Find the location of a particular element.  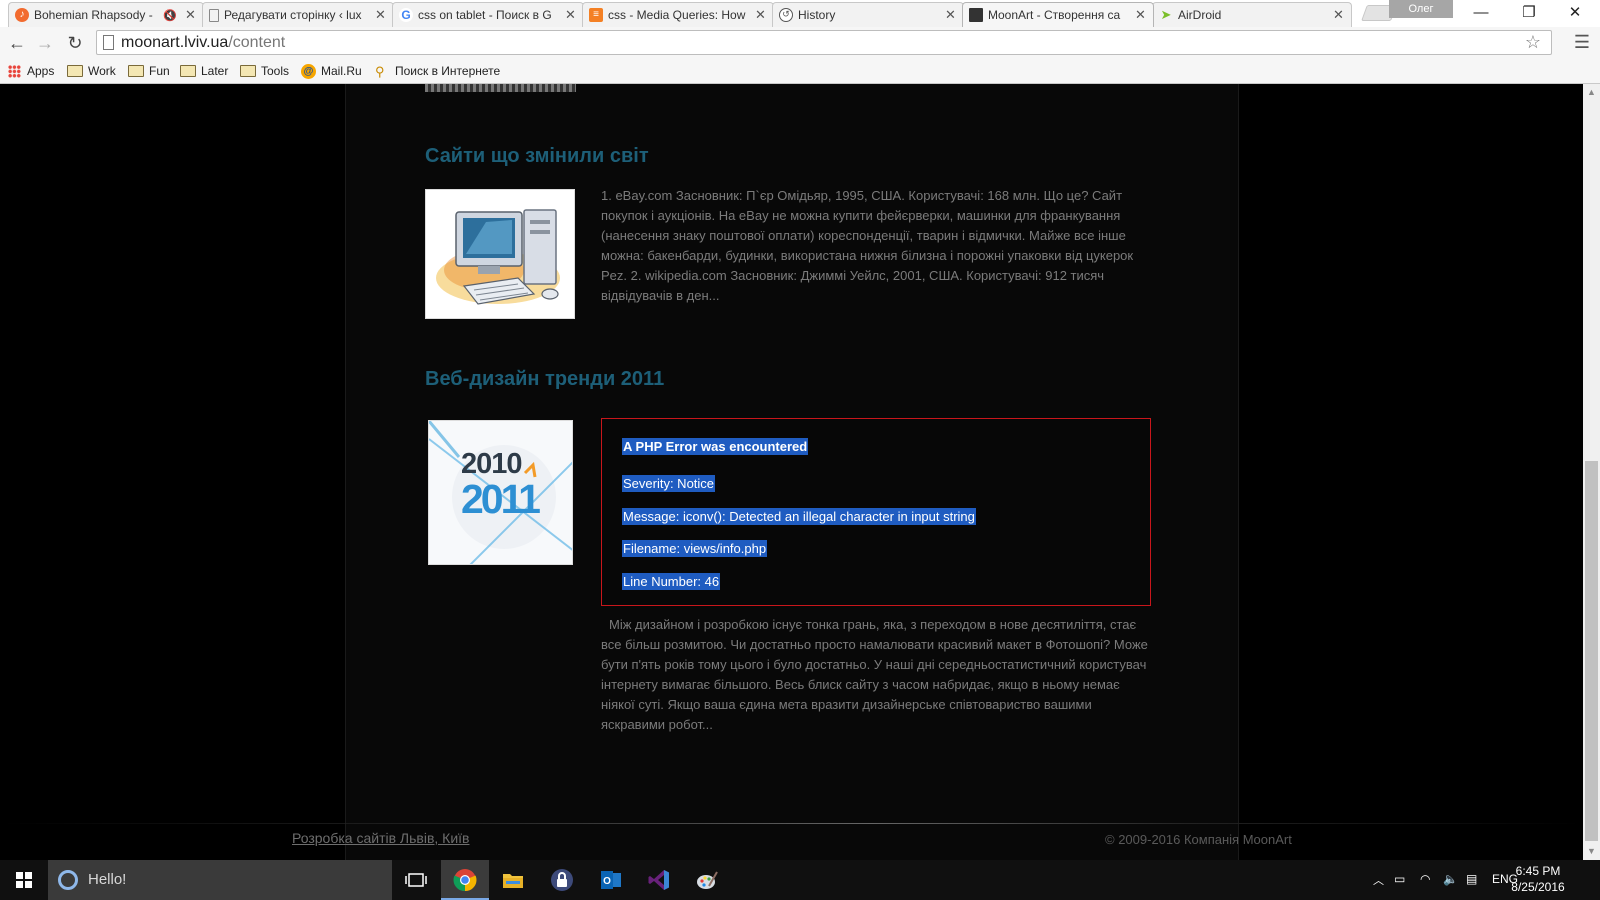

close-window-icon: ✕ is located at coordinates (1575, 13).